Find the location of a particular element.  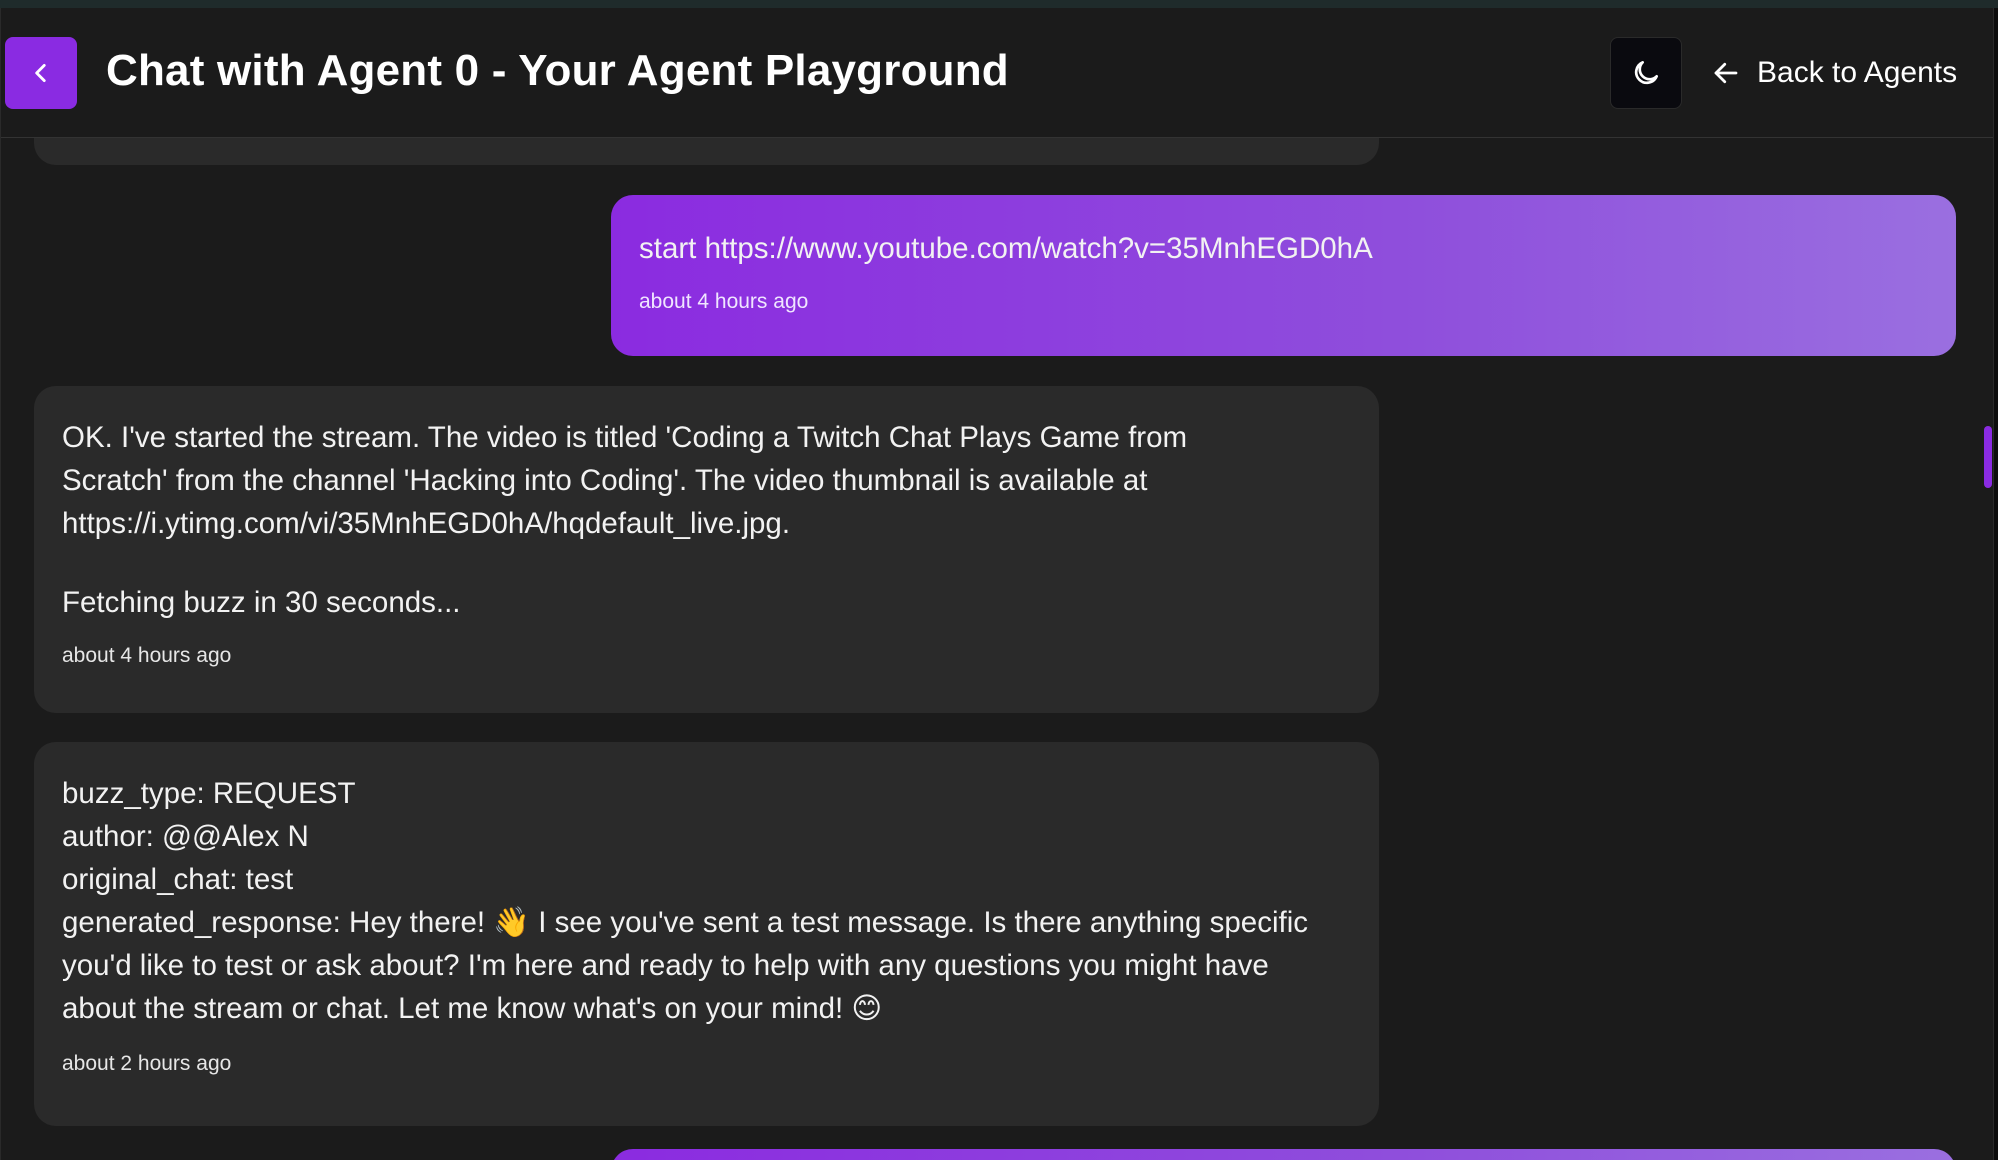

window-top-strip is located at coordinates (999, 4).